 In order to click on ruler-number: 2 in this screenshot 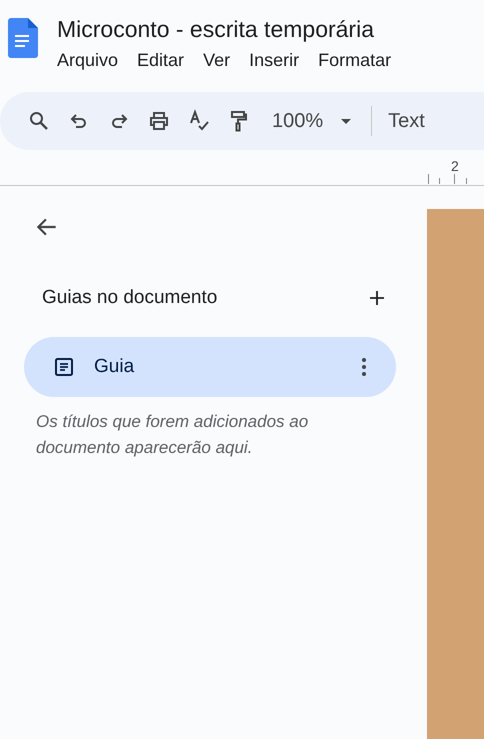, I will do `click(455, 166)`.